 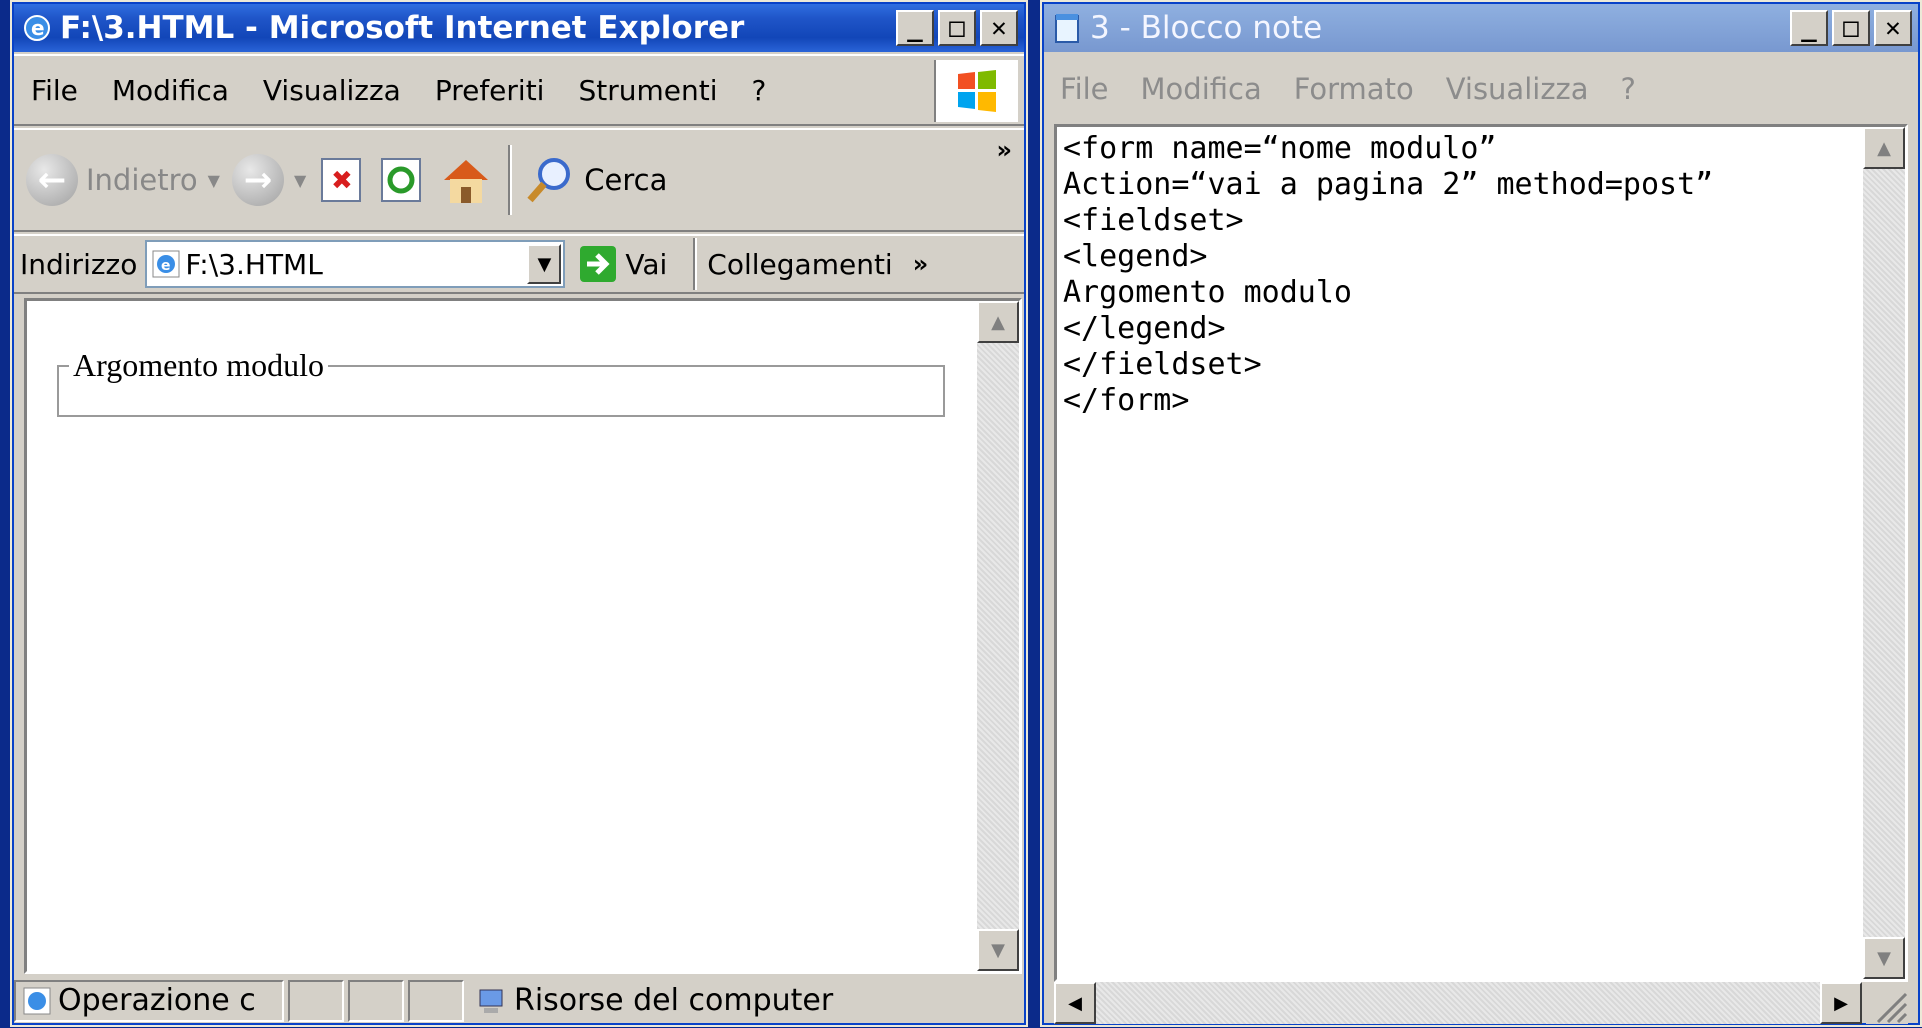 I want to click on np-menu-formato: Formato, so click(x=1354, y=89).